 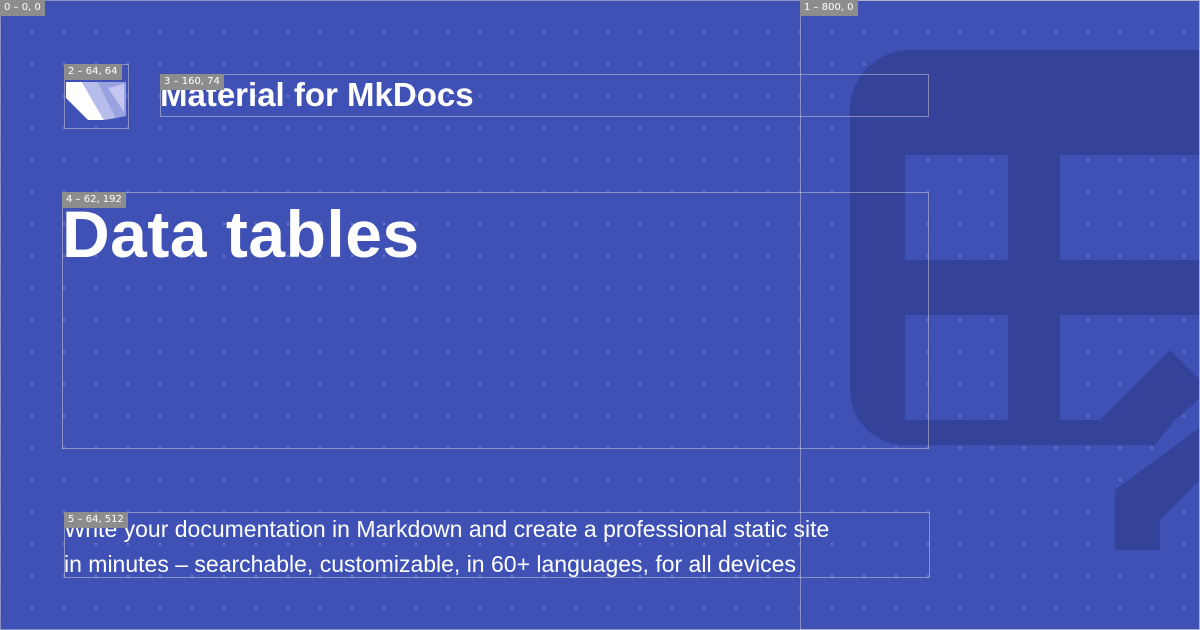 What do you see at coordinates (22, 8) in the screenshot?
I see `debug-label-0: 0 – 0, 0` at bounding box center [22, 8].